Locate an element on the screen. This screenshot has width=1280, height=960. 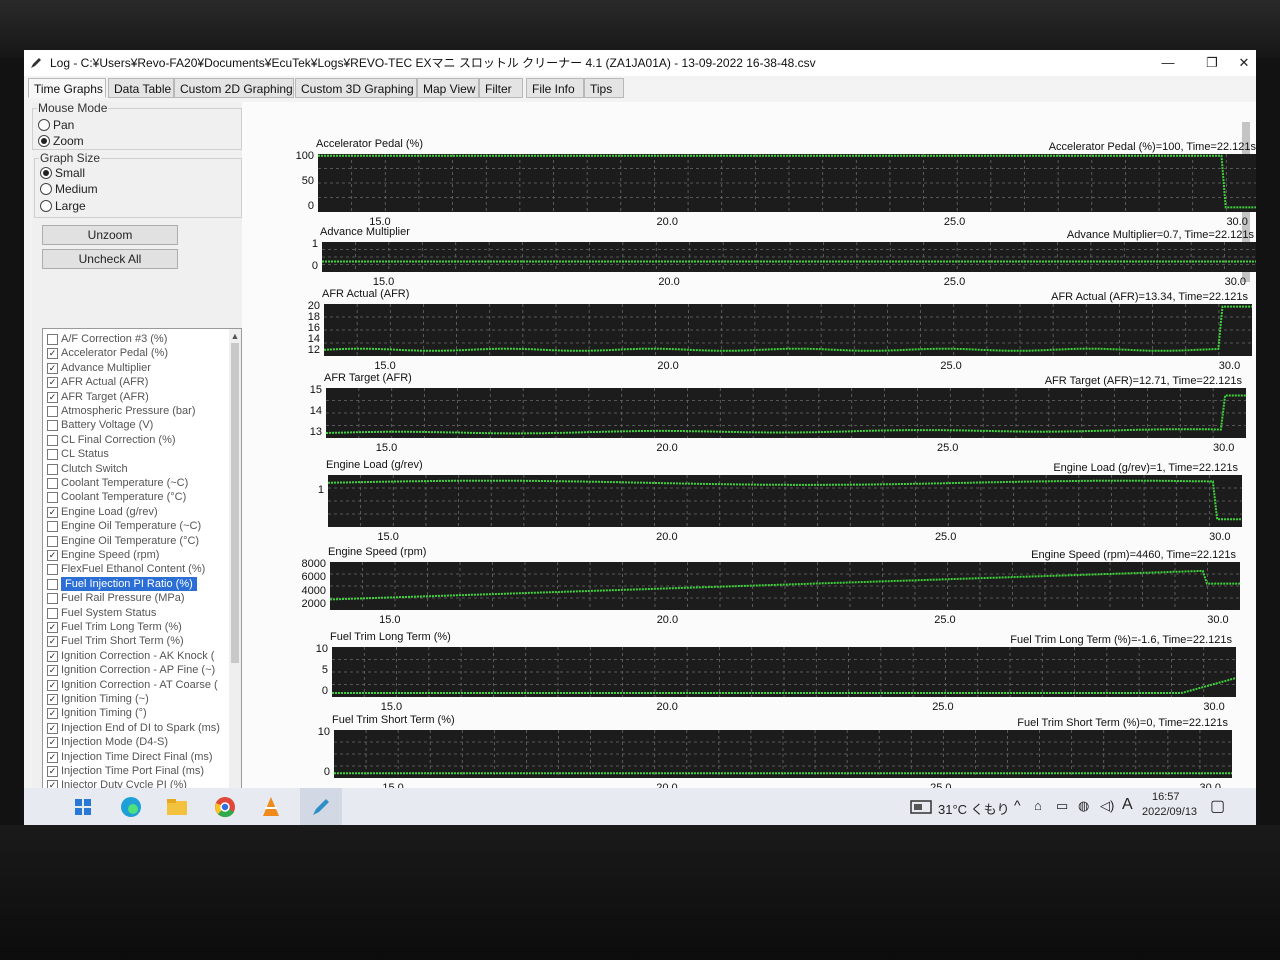
radio-pan: Pan is located at coordinates (55, 125).